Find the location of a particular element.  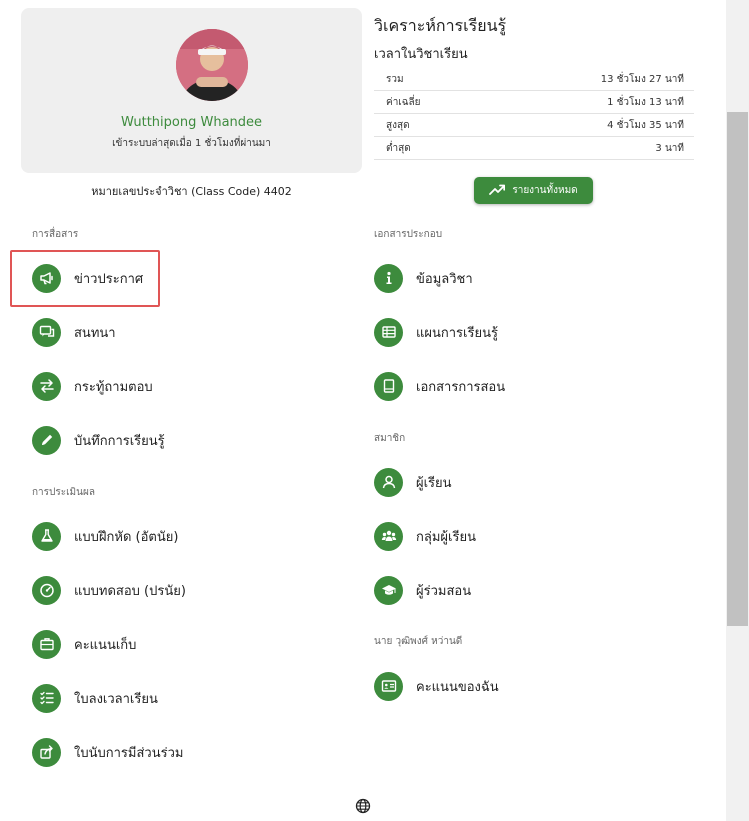

avatar is located at coordinates (212, 65).